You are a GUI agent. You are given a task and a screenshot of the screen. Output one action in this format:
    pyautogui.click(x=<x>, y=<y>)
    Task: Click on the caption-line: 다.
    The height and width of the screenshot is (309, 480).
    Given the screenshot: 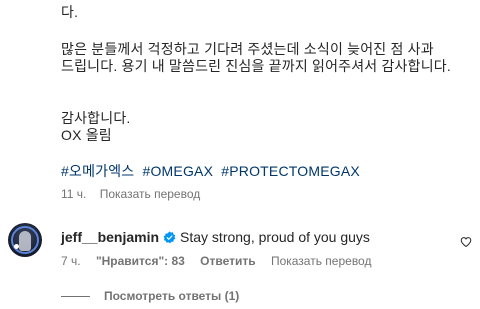 What is the action you would take?
    pyautogui.click(x=70, y=12)
    